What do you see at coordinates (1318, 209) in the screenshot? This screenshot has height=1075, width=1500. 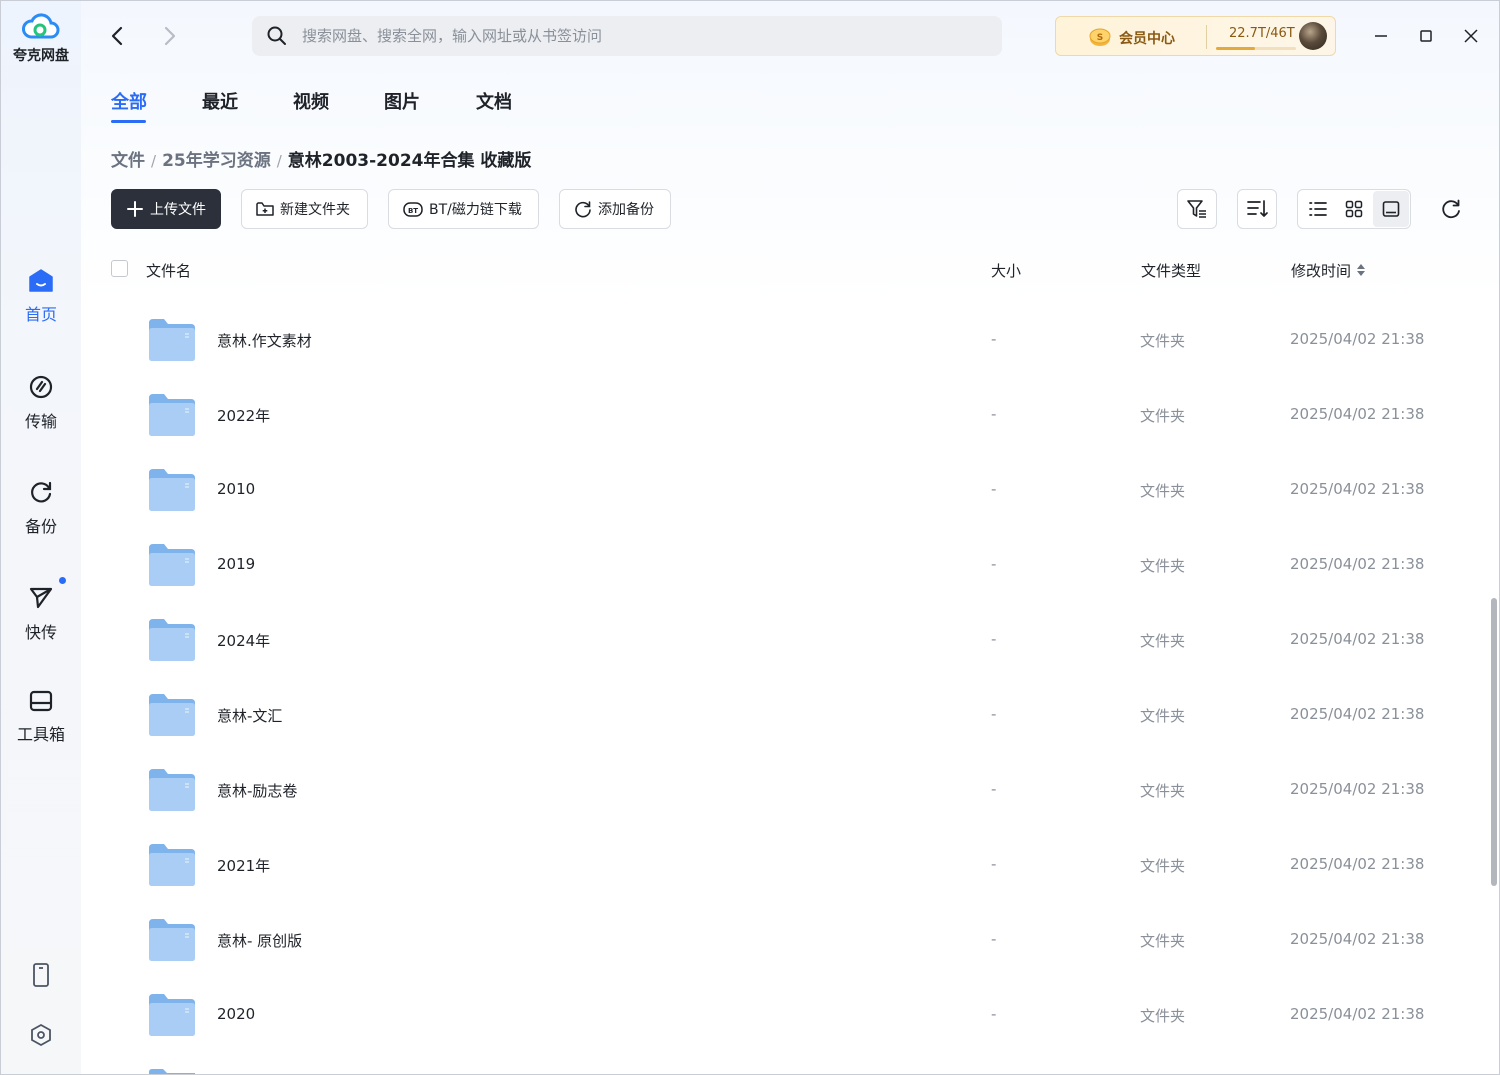 I see `list-view-button` at bounding box center [1318, 209].